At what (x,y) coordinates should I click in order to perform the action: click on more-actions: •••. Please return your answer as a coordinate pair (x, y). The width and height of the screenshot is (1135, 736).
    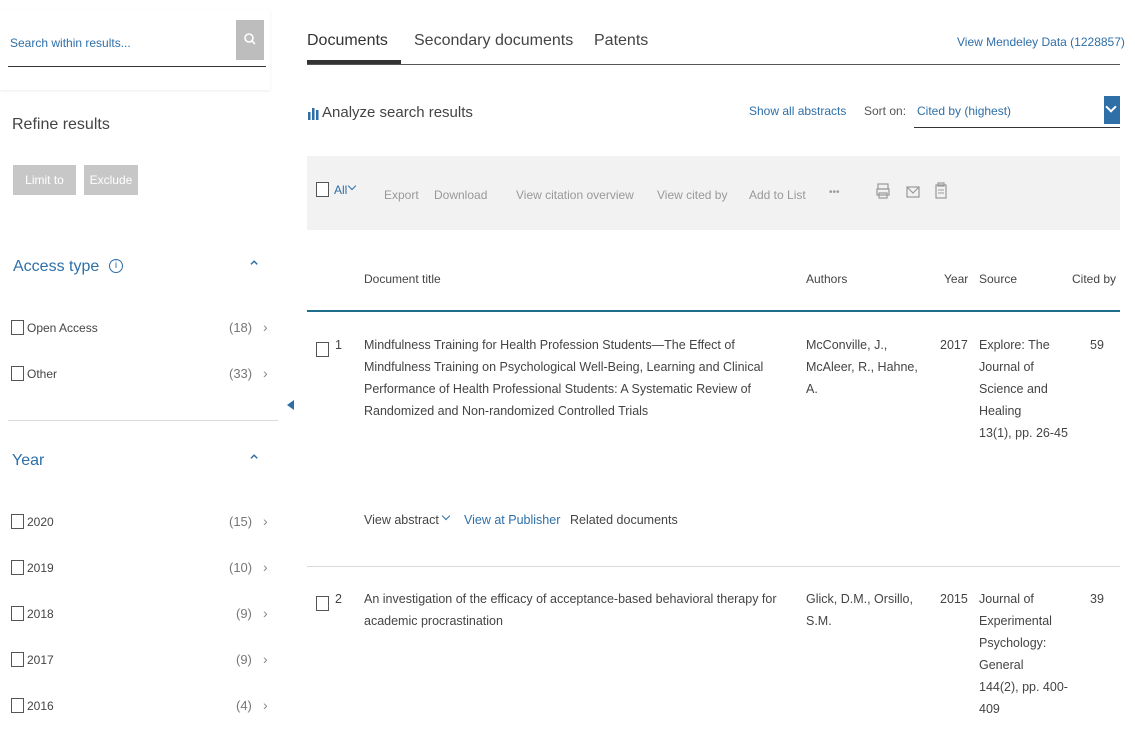
    Looking at the image, I should click on (834, 192).